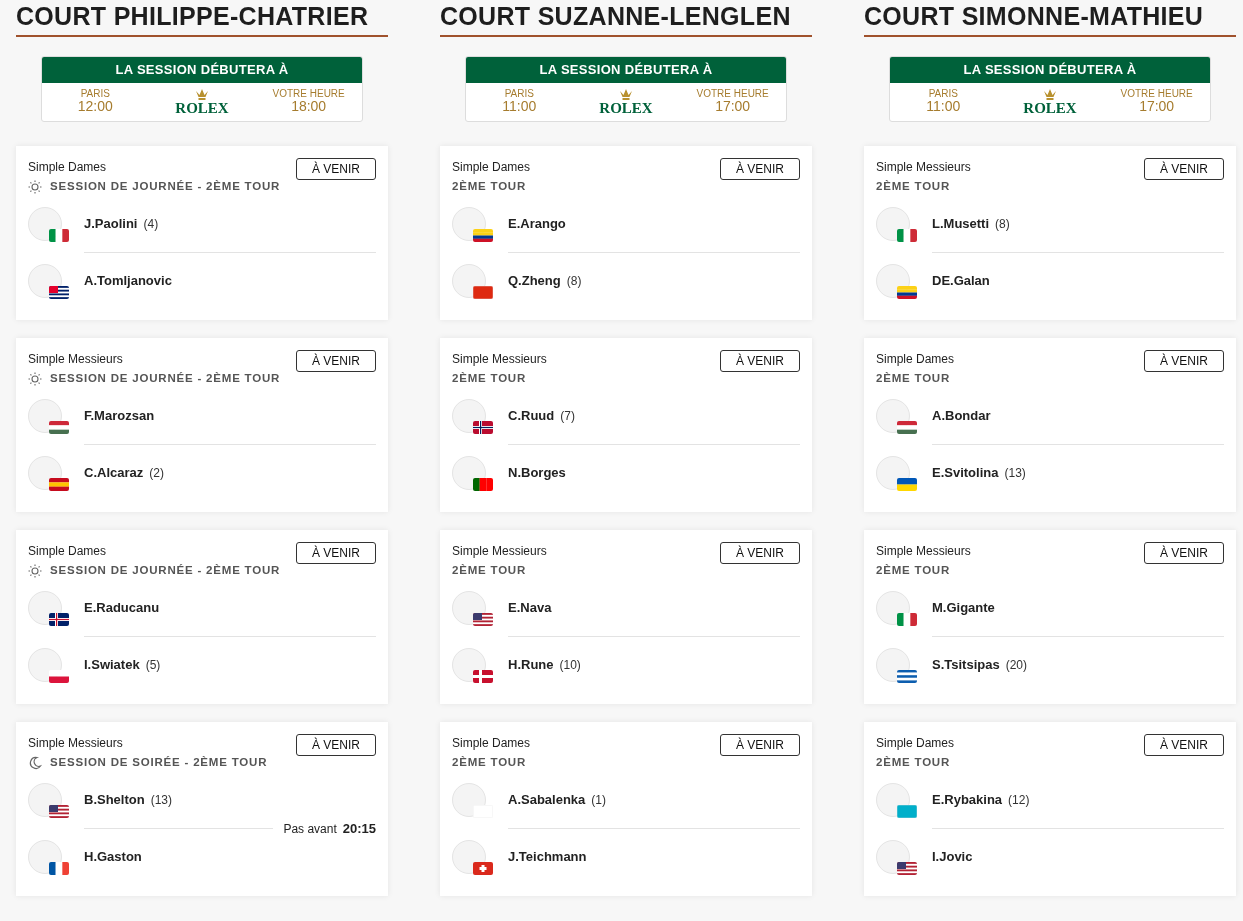 This screenshot has height=921, width=1243. What do you see at coordinates (35, 763) in the screenshot?
I see `moon-icon` at bounding box center [35, 763].